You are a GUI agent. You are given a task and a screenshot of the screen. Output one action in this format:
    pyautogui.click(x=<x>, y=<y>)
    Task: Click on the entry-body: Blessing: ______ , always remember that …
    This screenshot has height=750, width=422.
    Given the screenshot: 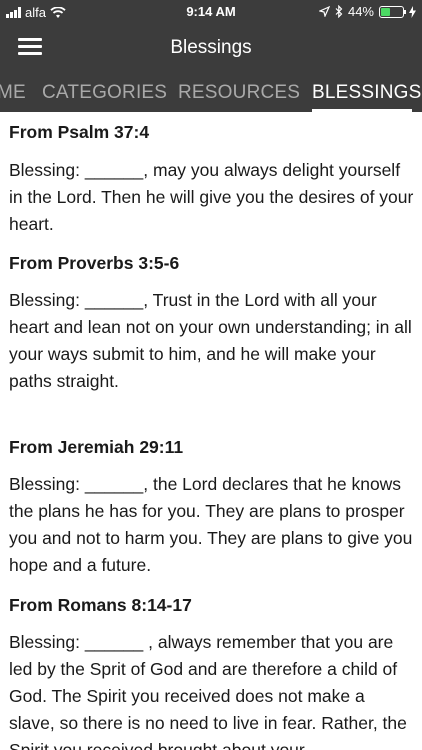 What is the action you would take?
    pyautogui.click(x=208, y=691)
    